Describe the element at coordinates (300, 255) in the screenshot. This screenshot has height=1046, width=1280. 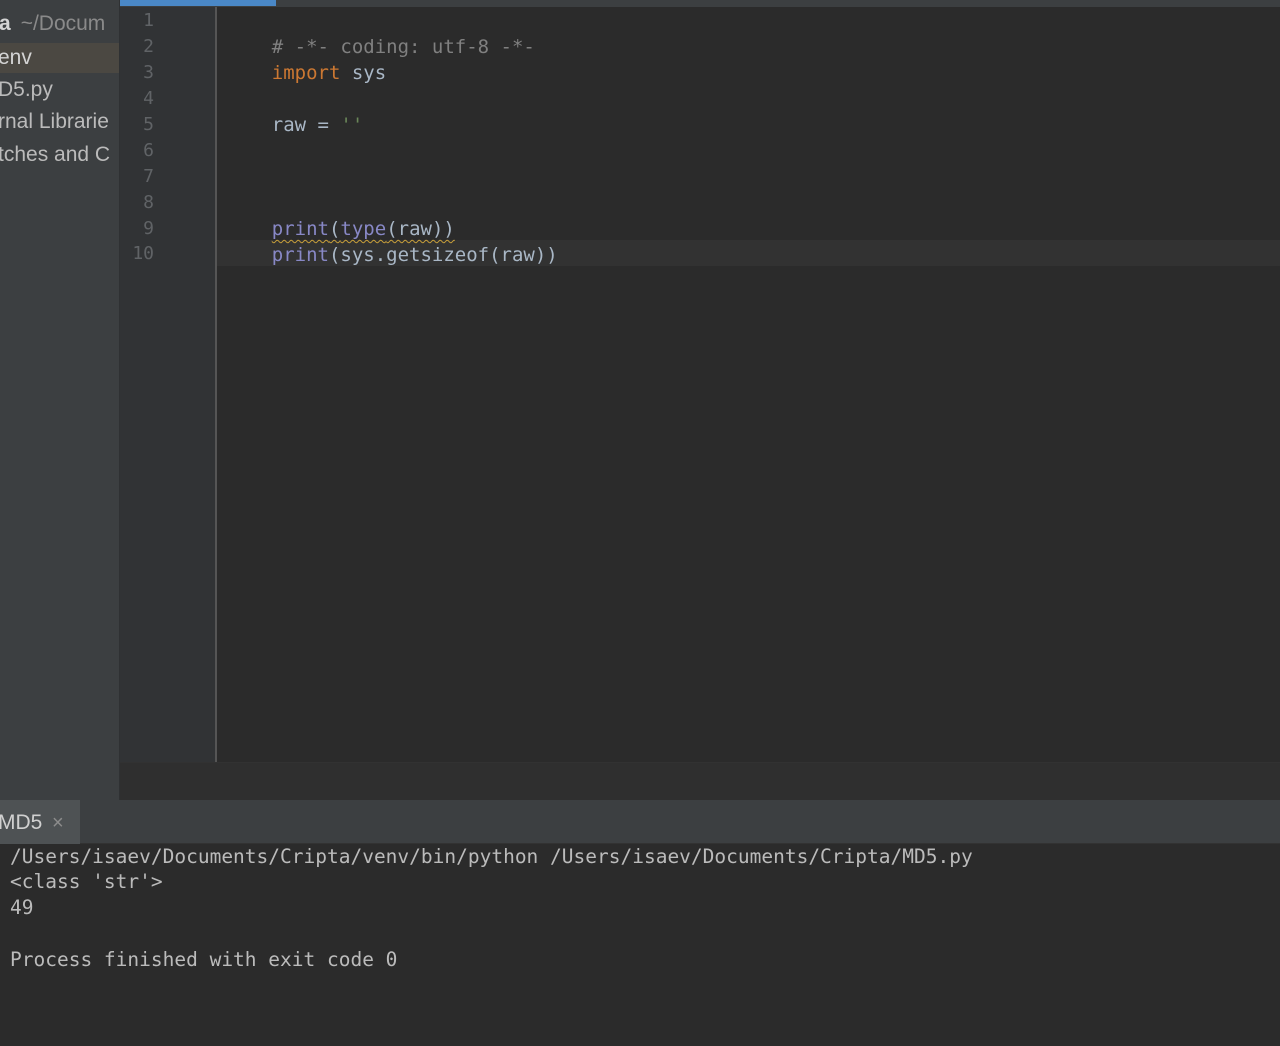
I see `builtin-token: print` at that location.